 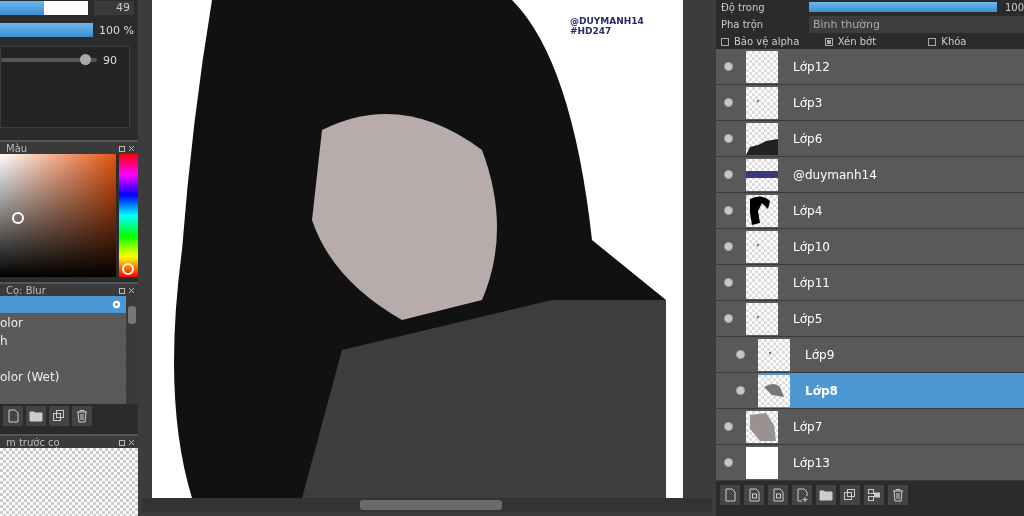 What do you see at coordinates (730, 494) in the screenshot?
I see `new-layer-icon` at bounding box center [730, 494].